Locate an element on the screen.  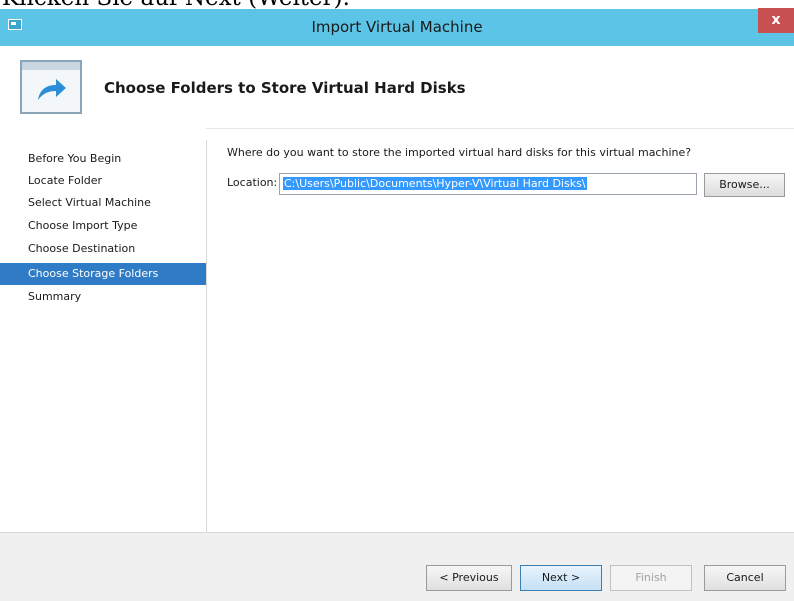
nav-item-choose-import-type: Choose Import Type is located at coordinates (103, 226).